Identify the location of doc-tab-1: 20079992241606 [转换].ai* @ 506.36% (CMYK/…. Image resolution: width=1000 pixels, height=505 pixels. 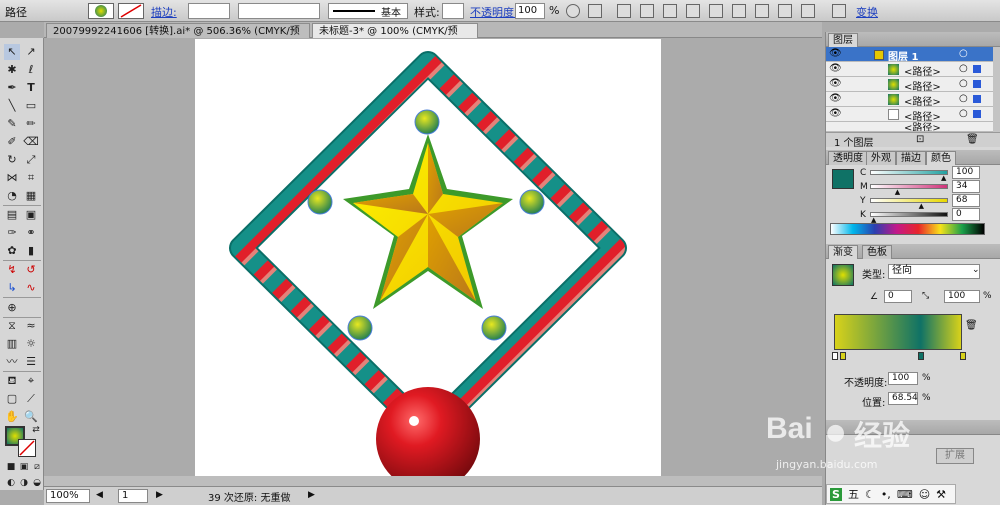
(178, 37).